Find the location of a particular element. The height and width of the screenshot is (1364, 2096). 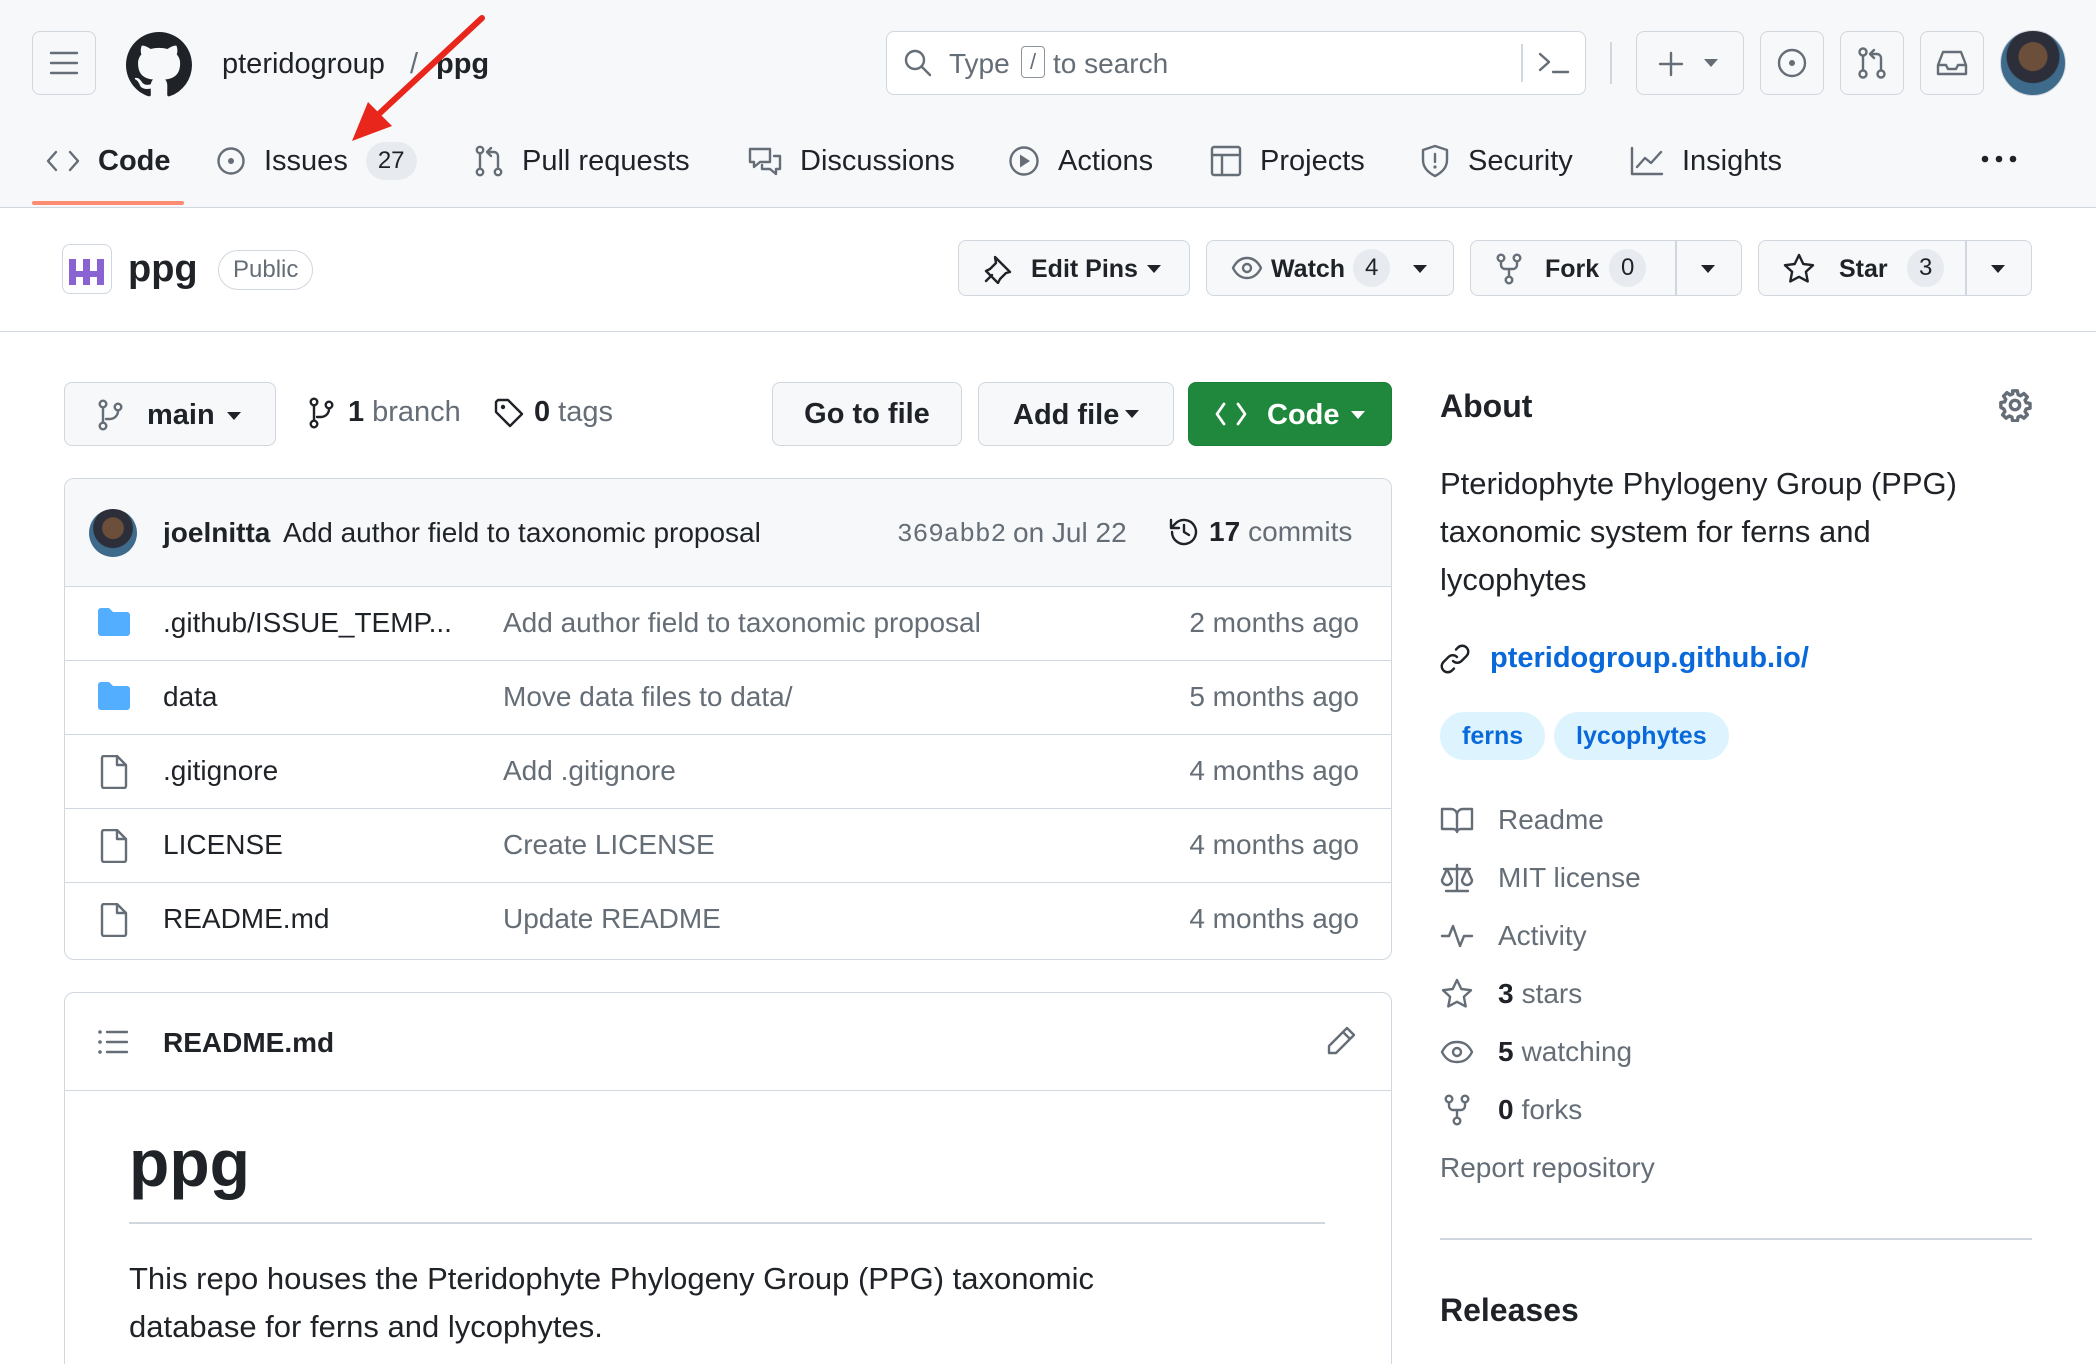

readme-link: Readme is located at coordinates (1522, 820).